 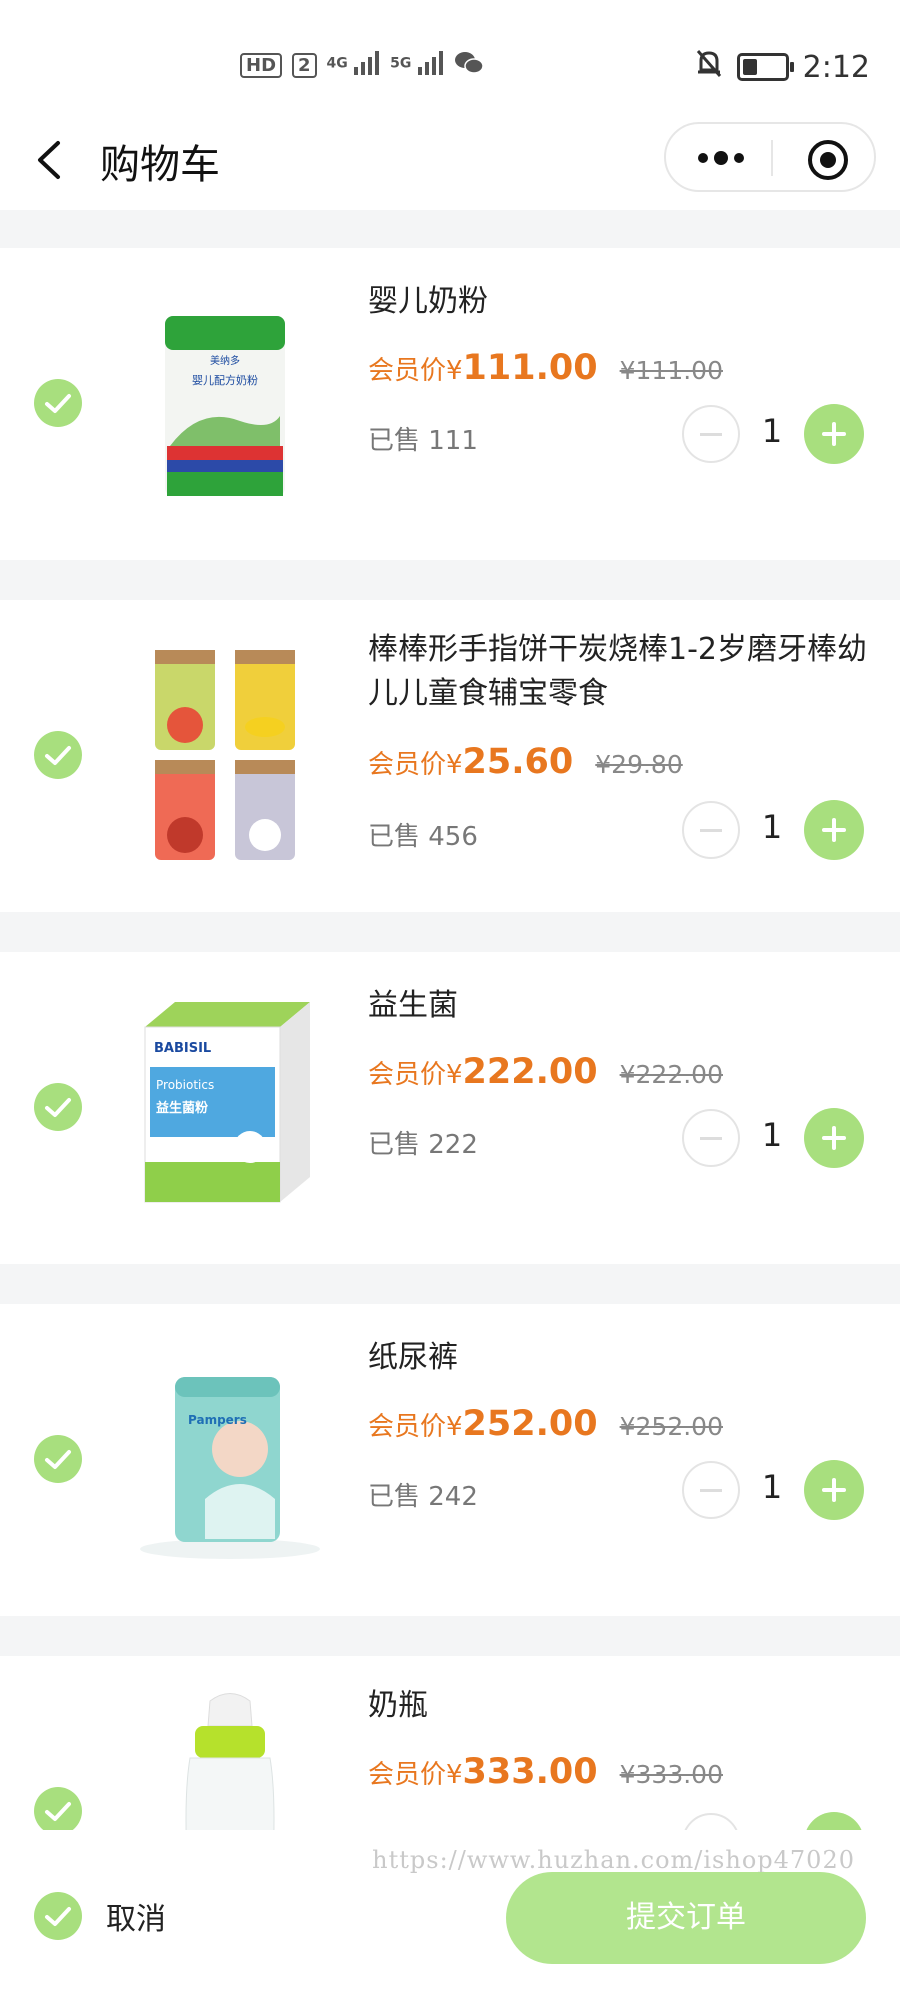 I want to click on back-button, so click(x=53, y=160).